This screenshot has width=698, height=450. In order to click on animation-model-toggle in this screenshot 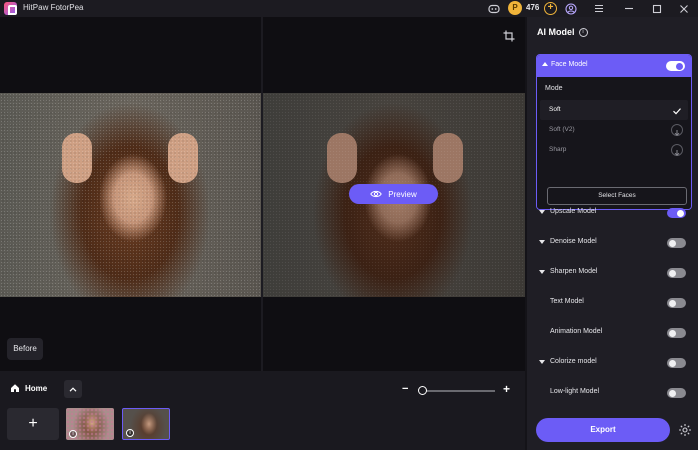, I will do `click(676, 333)`.